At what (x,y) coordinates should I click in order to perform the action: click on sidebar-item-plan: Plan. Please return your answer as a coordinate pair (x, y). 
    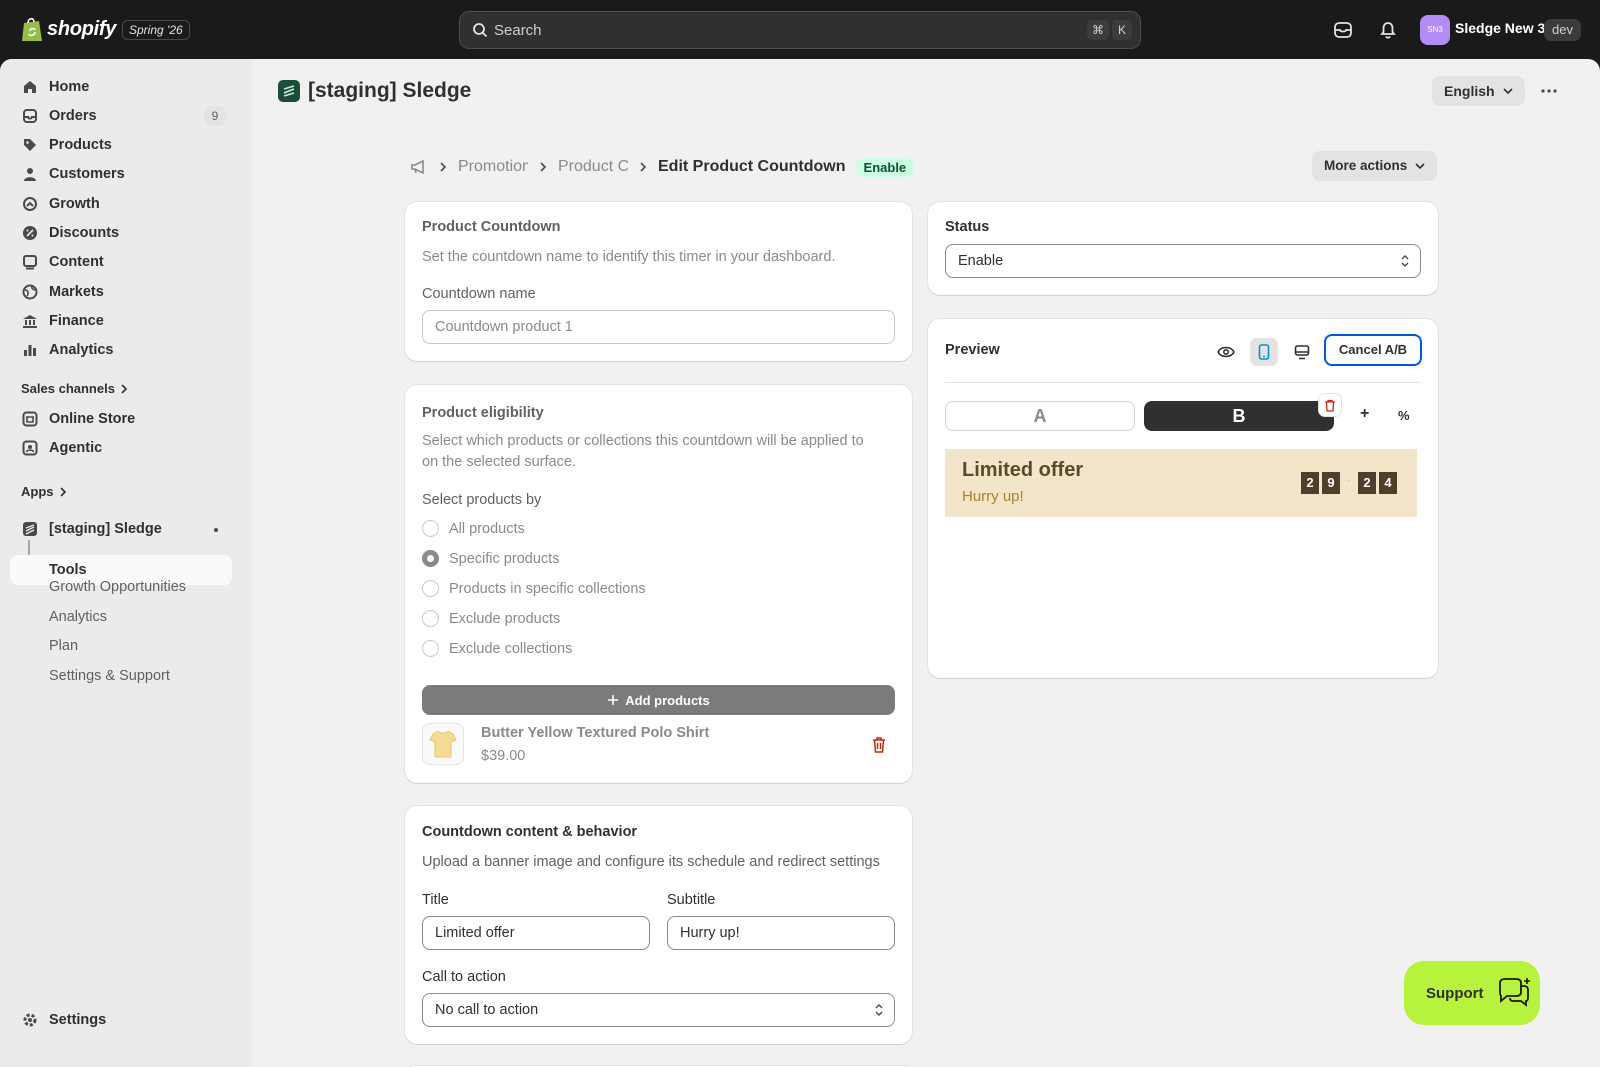
    Looking at the image, I should click on (63, 646).